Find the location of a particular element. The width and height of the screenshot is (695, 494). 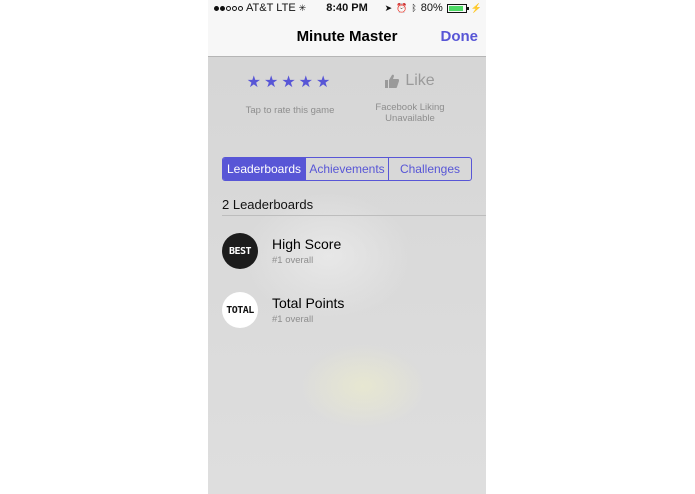

section-title: 2 Leaderboards is located at coordinates (268, 204).